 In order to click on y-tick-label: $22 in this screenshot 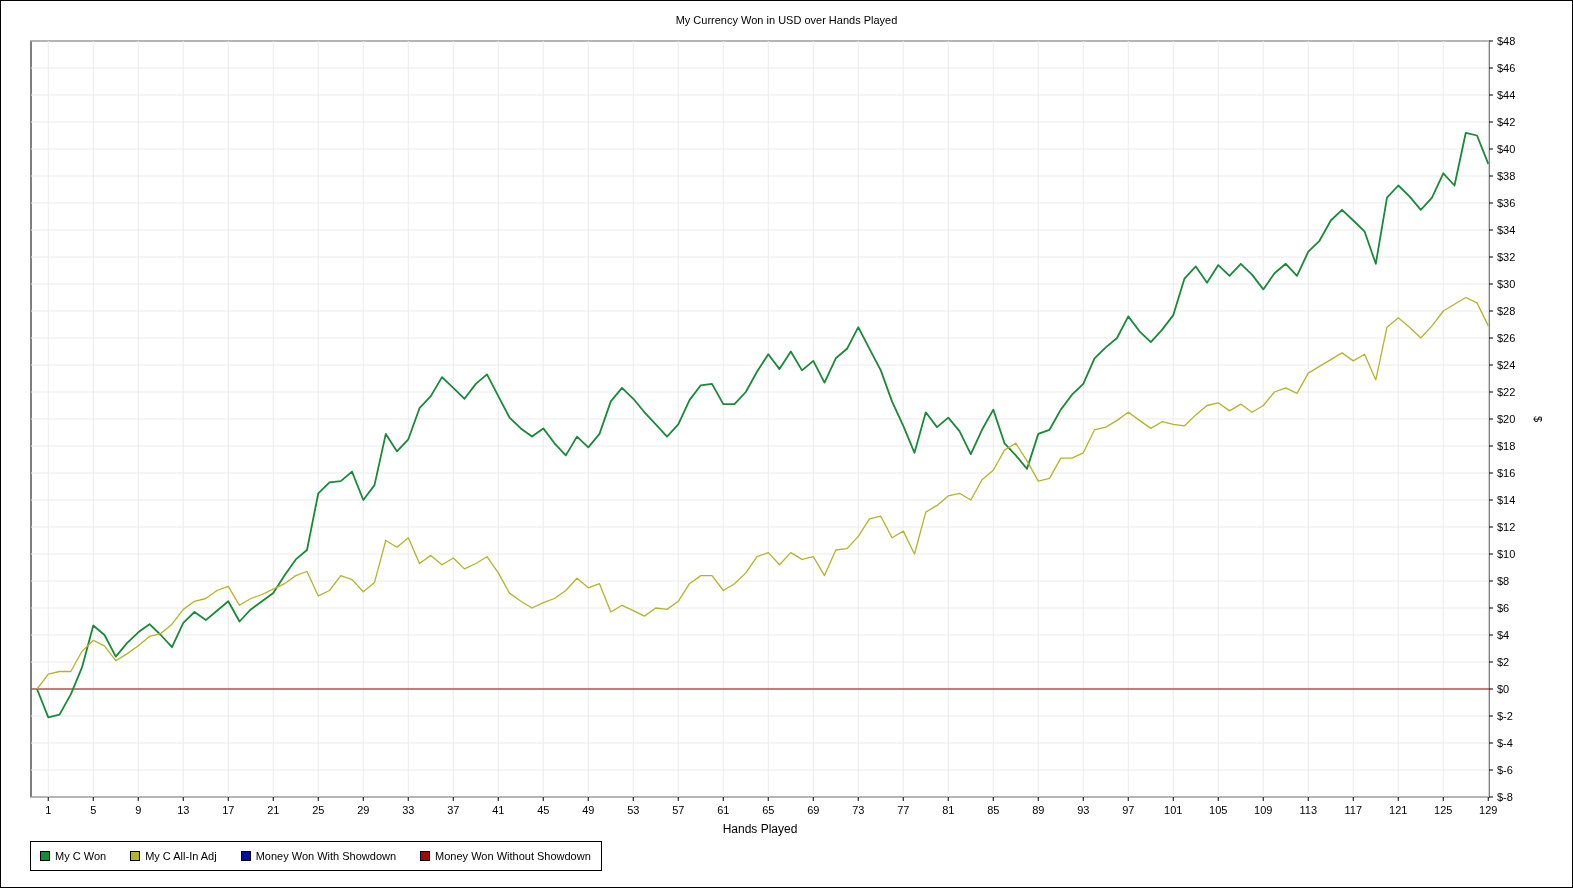, I will do `click(1506, 392)`.